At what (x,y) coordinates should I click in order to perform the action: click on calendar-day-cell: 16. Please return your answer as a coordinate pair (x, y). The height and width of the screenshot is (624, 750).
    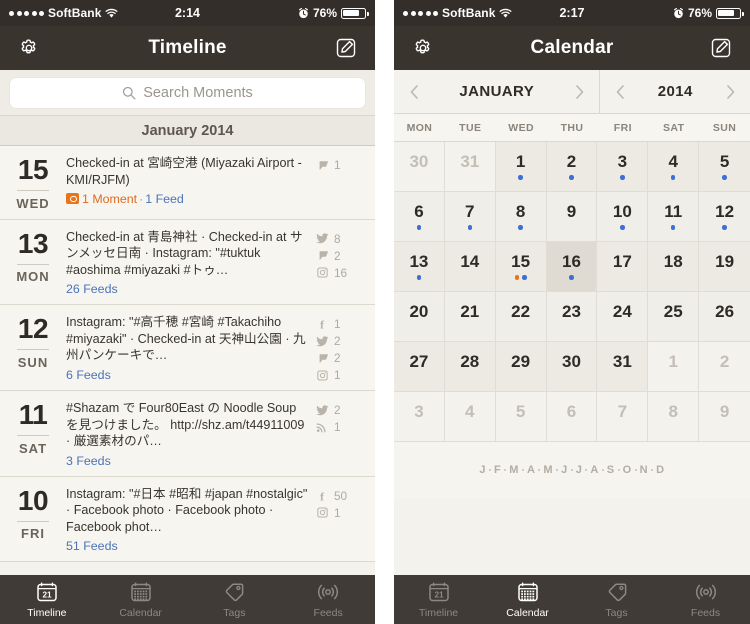
    Looking at the image, I should click on (572, 267).